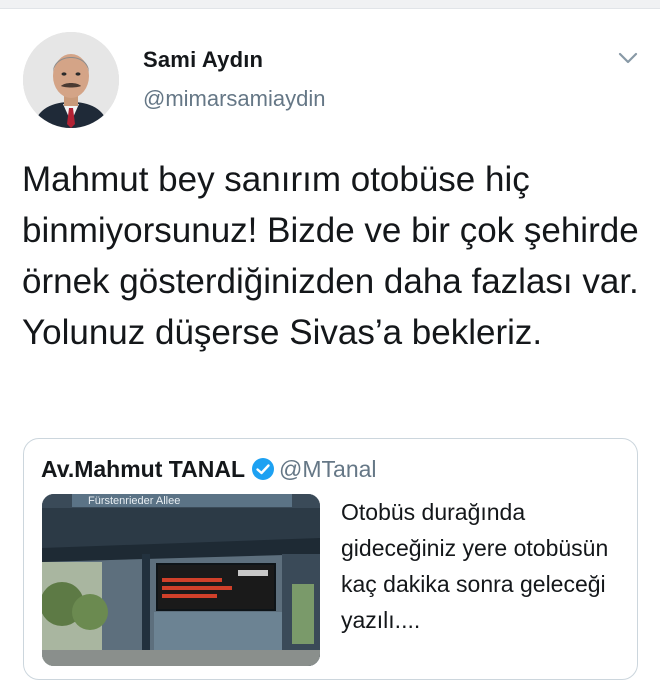  I want to click on author-avatar, so click(71, 80).